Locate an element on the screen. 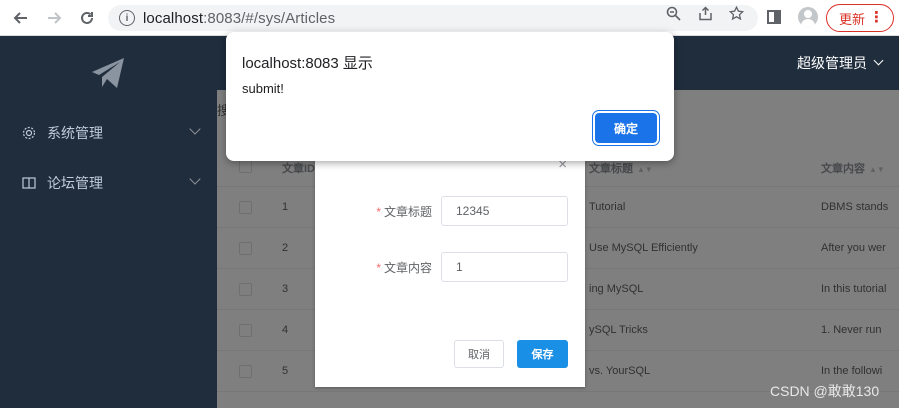  update-label: 更新 is located at coordinates (852, 19).